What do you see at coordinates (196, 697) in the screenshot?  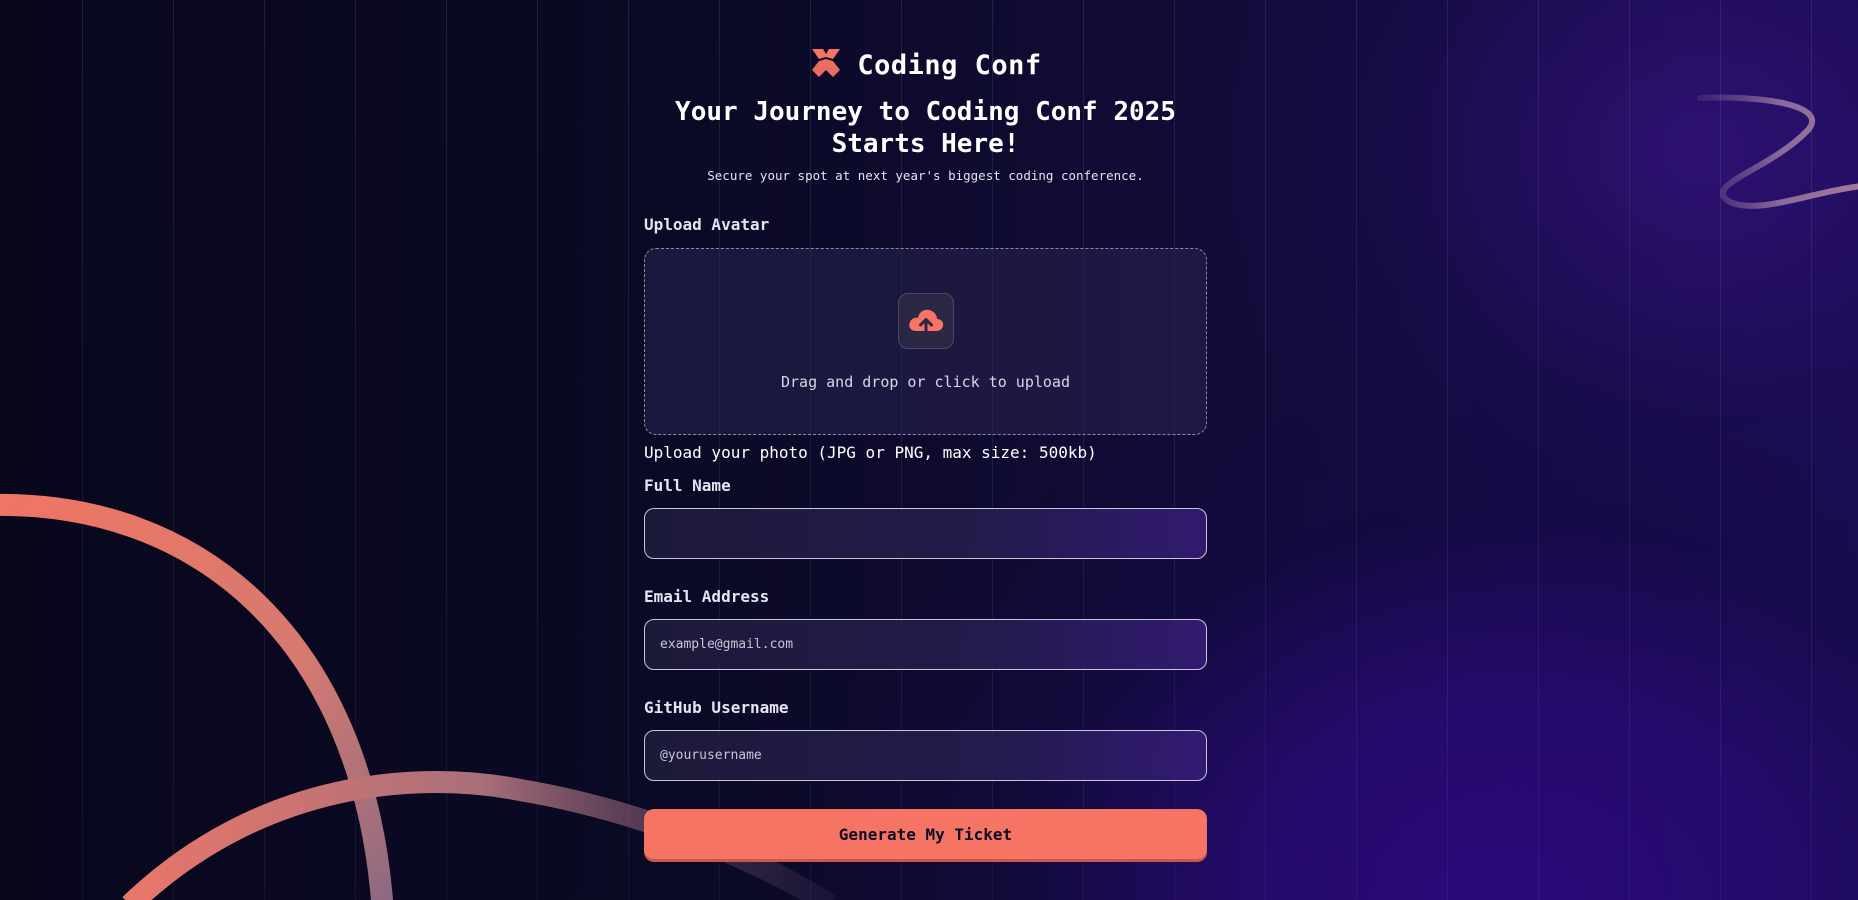 I see `large-arc-decoration` at bounding box center [196, 697].